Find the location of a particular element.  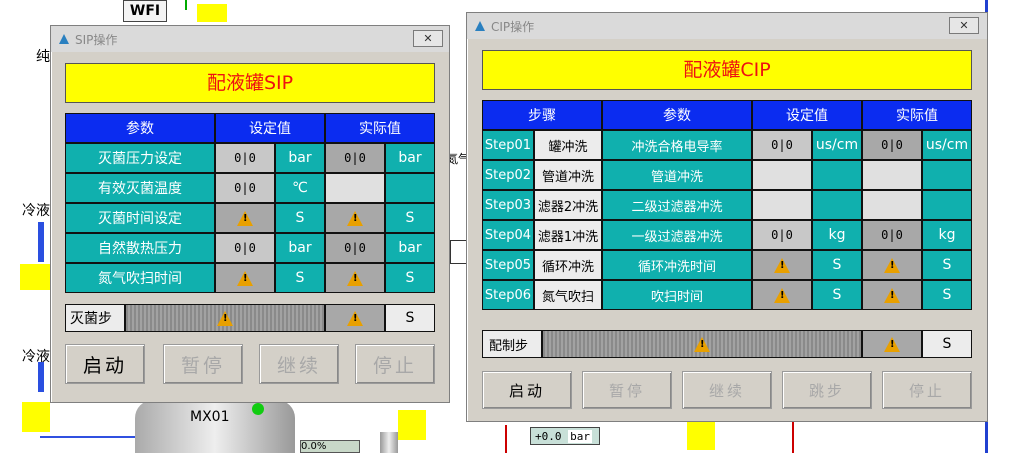

pct-readout: 0.0% is located at coordinates (330, 446).